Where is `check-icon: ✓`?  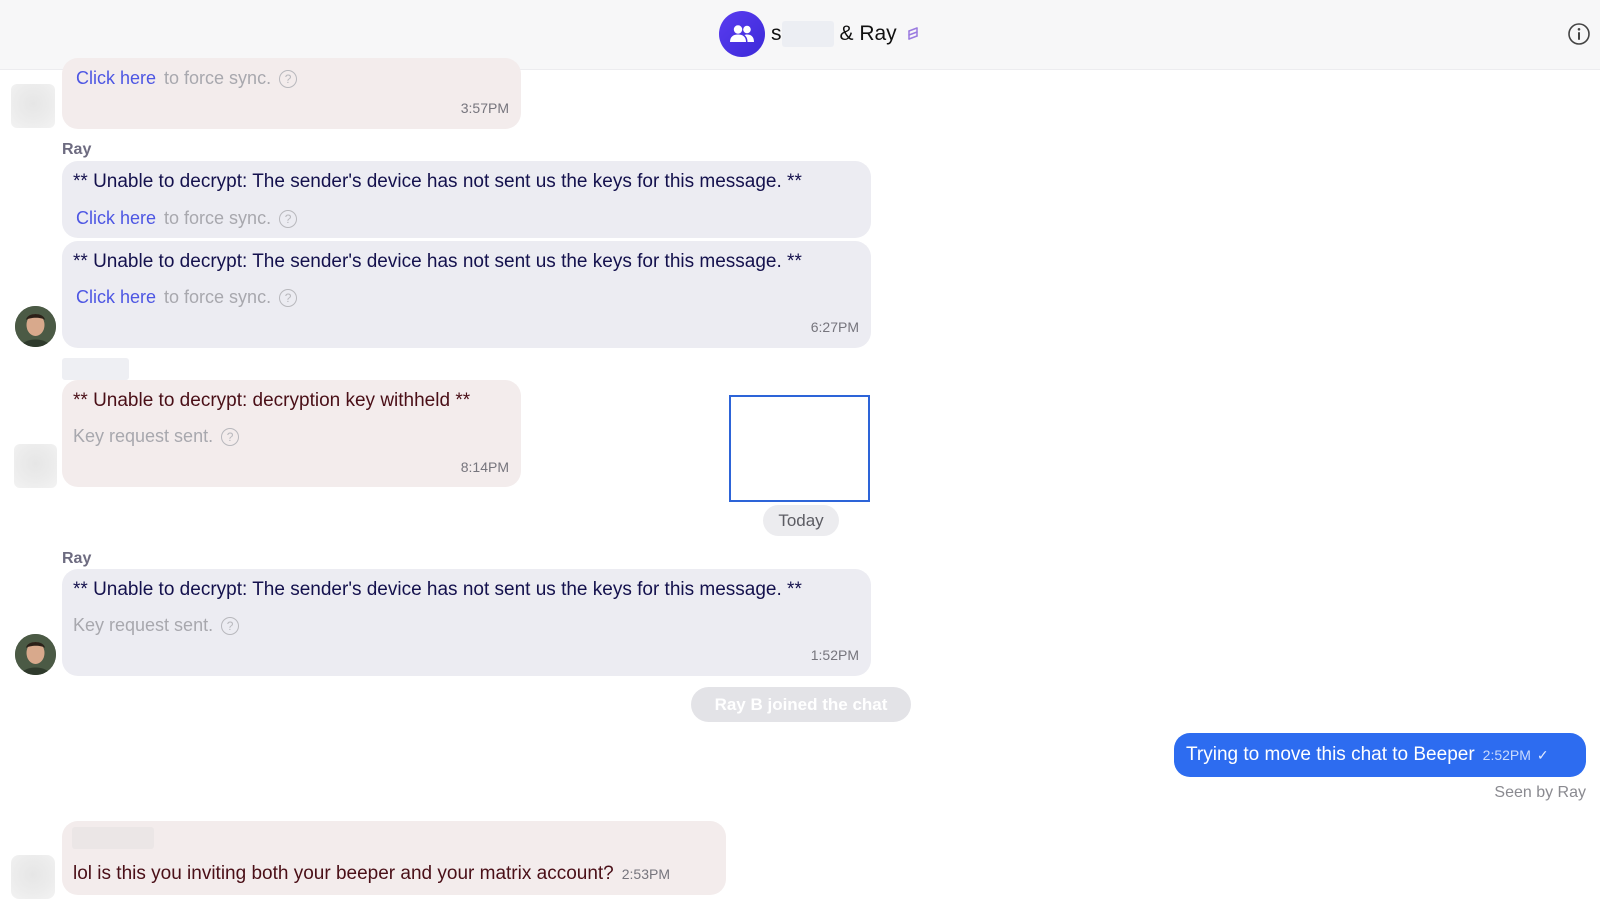 check-icon: ✓ is located at coordinates (1542, 754).